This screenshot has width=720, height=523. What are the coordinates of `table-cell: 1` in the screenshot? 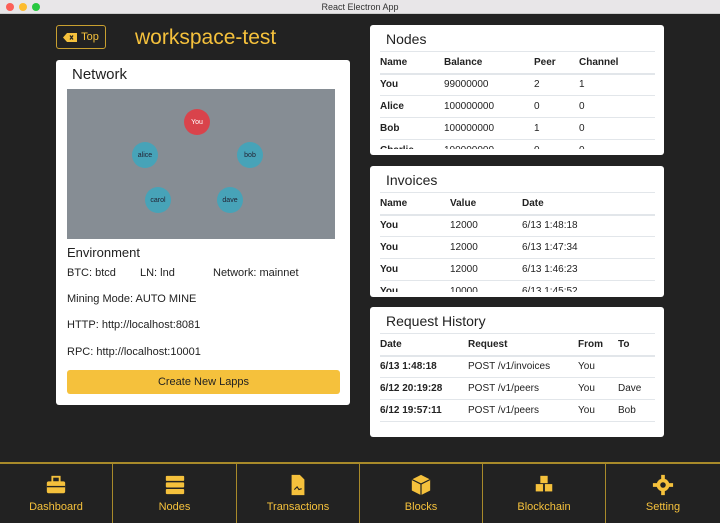 It's located at (617, 84).